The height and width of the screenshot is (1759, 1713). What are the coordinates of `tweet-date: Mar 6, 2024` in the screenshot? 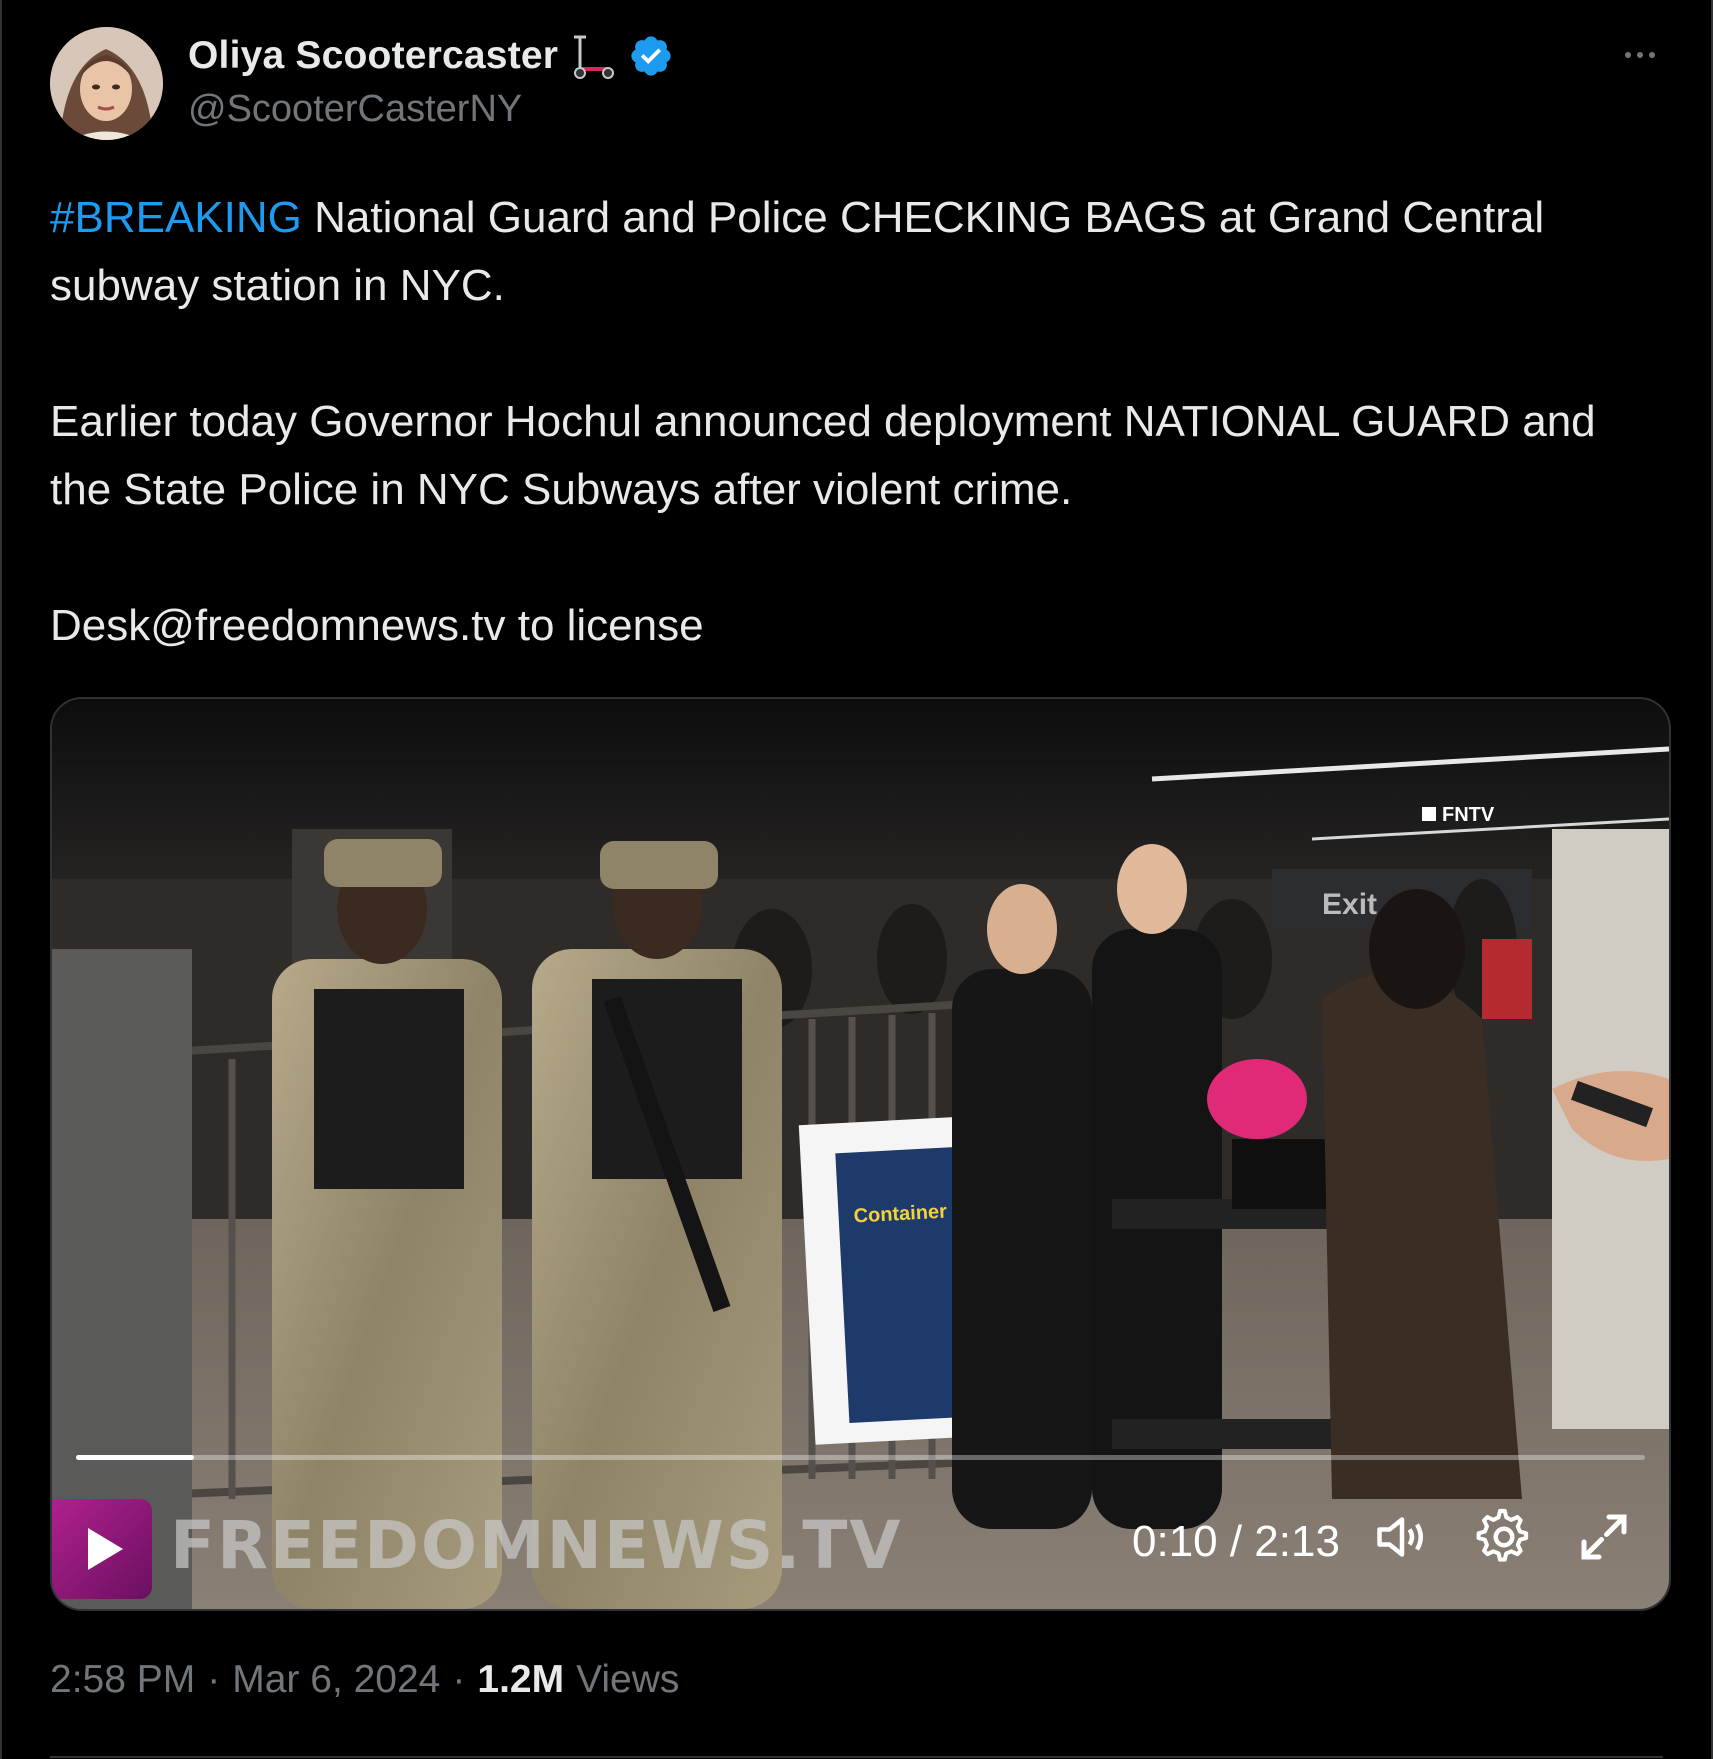 It's located at (336, 1680).